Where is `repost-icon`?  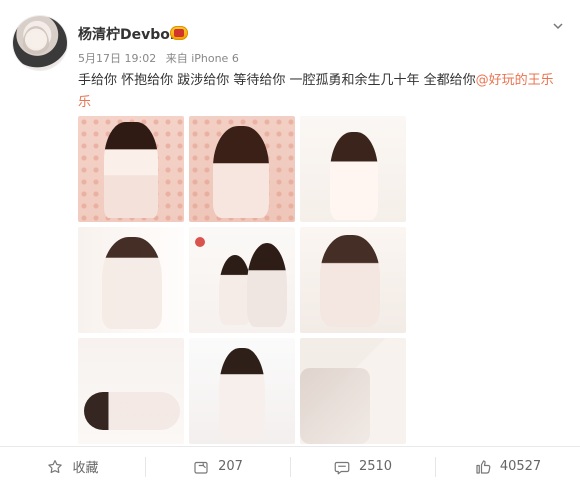 repost-icon is located at coordinates (201, 467).